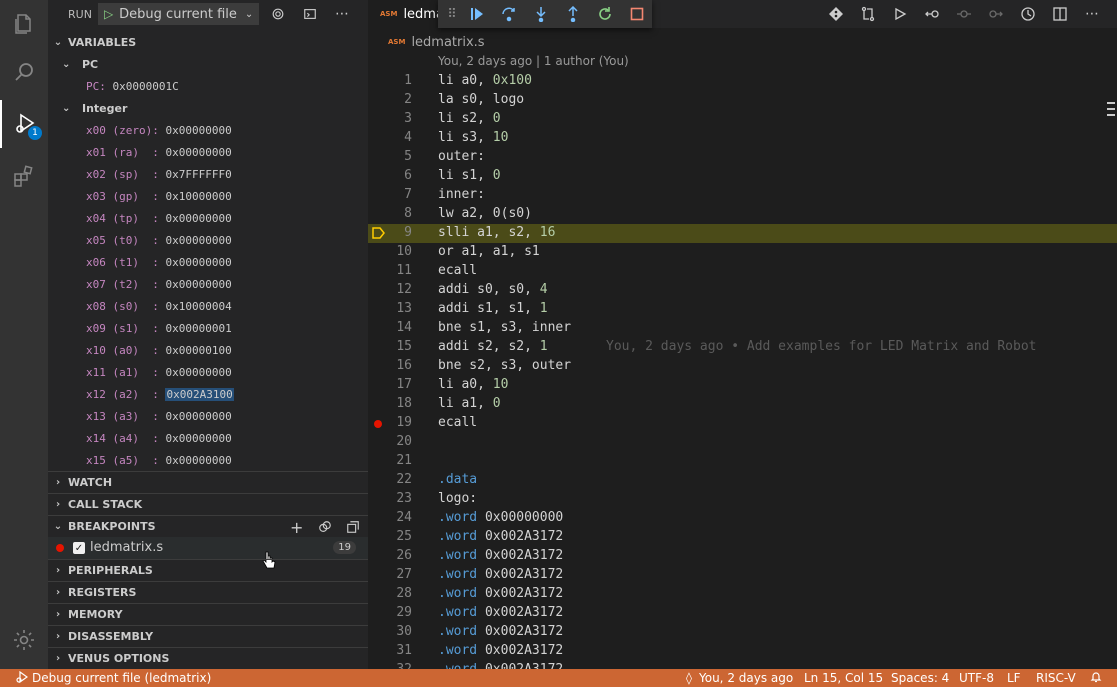 The image size is (1117, 687). Describe the element at coordinates (509, 14) in the screenshot. I see `step-over-icon` at that location.